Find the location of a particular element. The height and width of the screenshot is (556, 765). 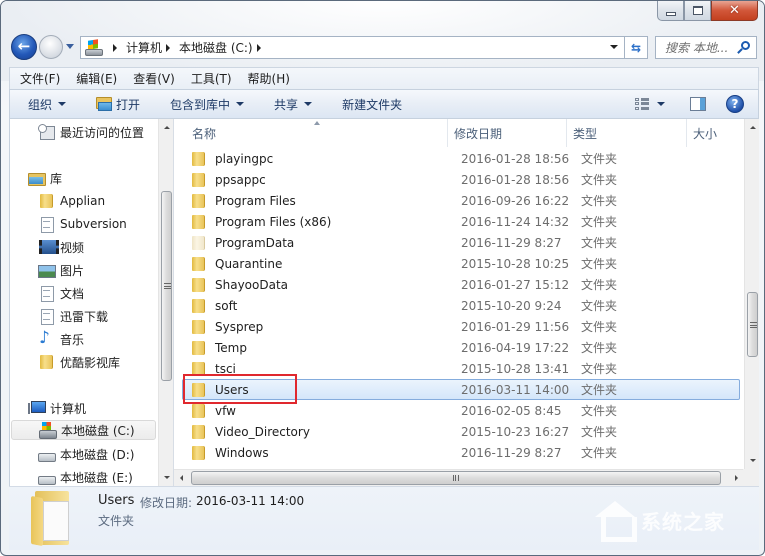

sidebar-item-applian: Applian is located at coordinates (71, 201).